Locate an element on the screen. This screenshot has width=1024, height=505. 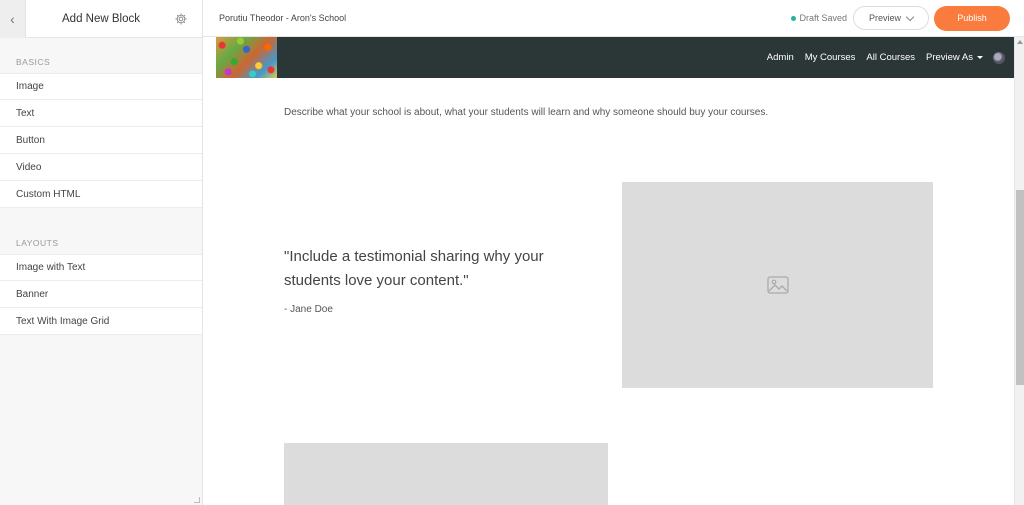
avatar is located at coordinates (999, 57).